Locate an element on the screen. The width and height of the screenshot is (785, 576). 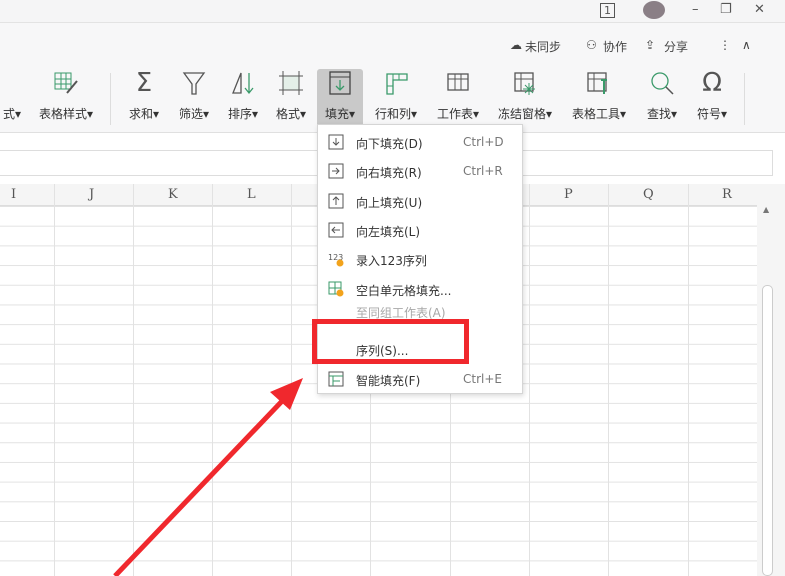
pointer-arrow is located at coordinates (208, 477).